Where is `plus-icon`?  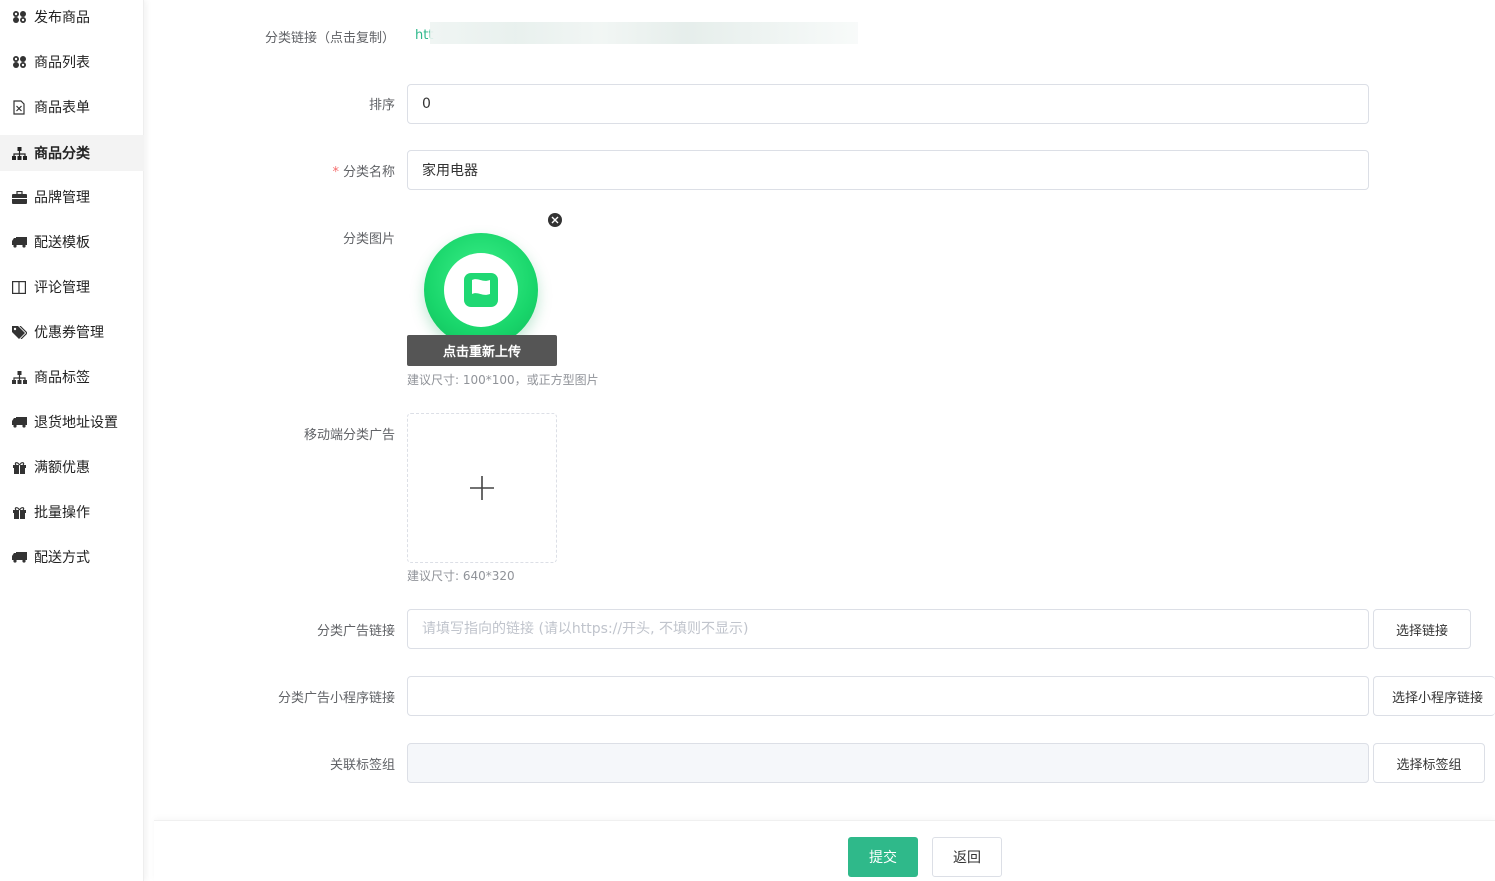
plus-icon is located at coordinates (482, 488).